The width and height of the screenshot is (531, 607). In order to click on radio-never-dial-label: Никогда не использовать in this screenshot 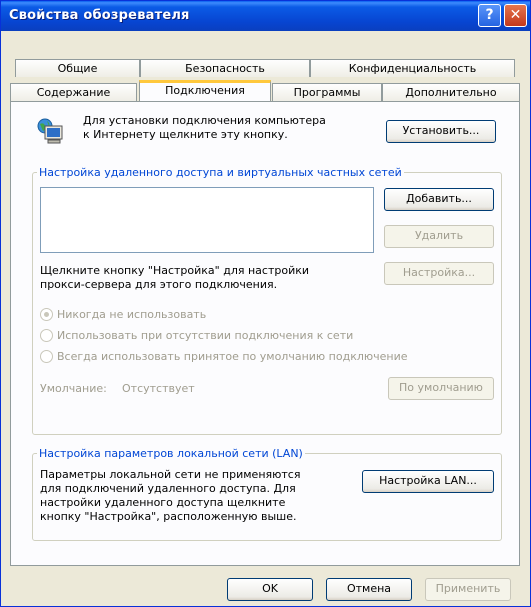, I will do `click(132, 314)`.